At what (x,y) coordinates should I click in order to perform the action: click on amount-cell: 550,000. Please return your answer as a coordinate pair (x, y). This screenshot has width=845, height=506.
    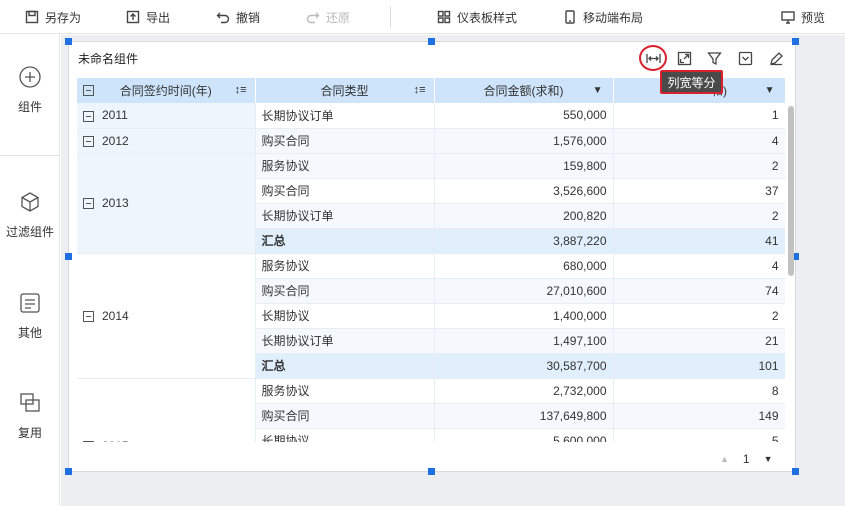
    Looking at the image, I should click on (524, 116).